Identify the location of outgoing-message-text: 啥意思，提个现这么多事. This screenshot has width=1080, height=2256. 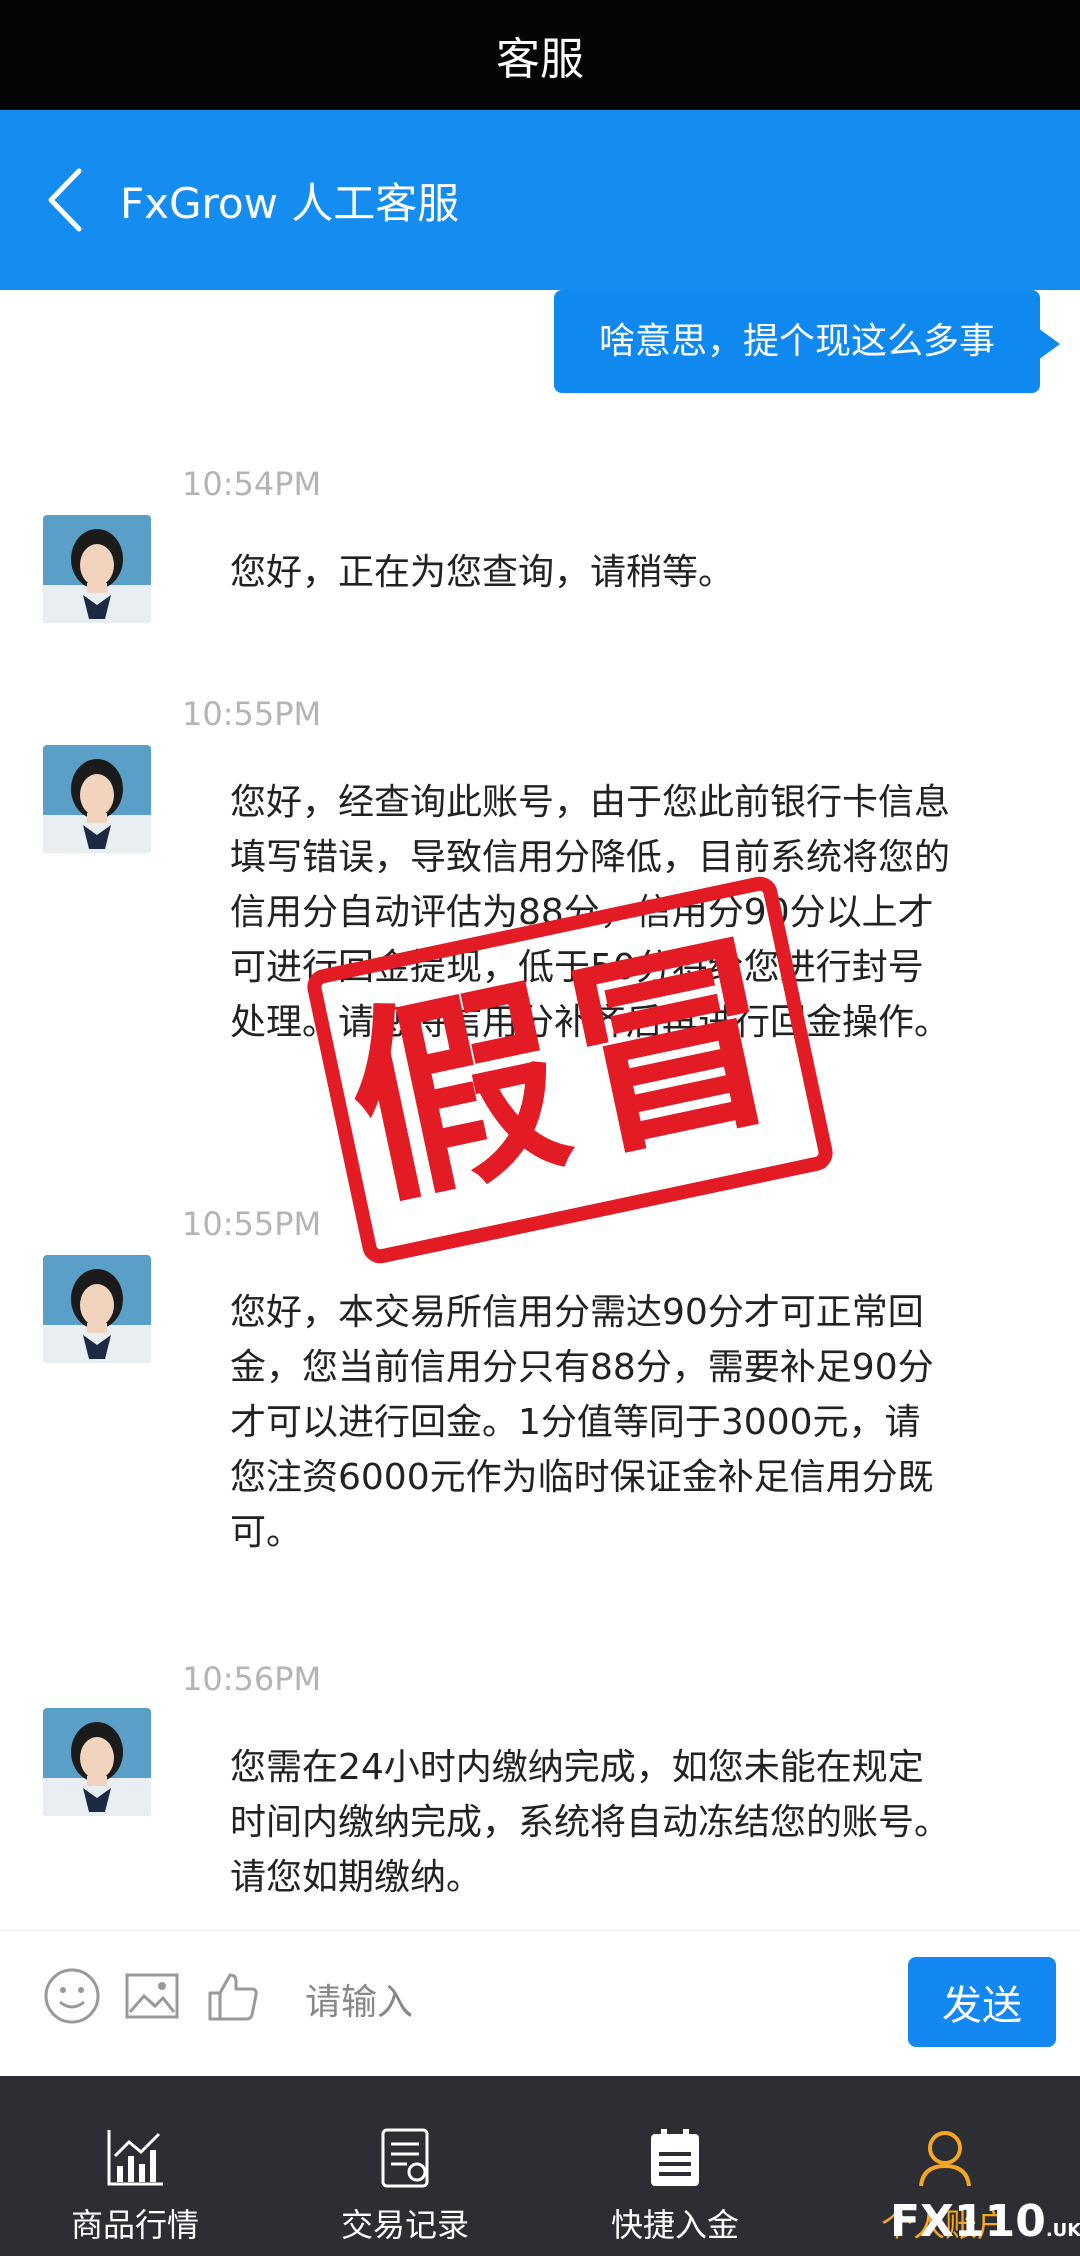
(796, 341).